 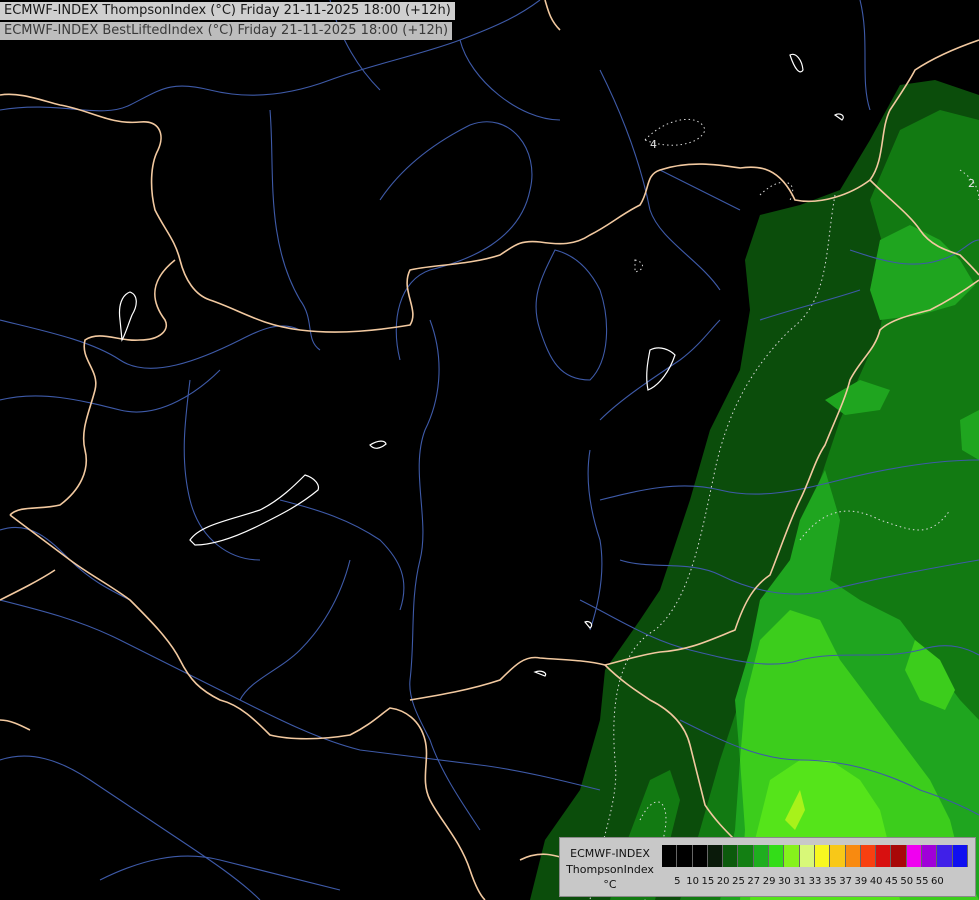 I want to click on legend-ticks: 5 10 15 20 25 27 29 30 31 33 35 37 39 40 45 50 55 60, so click(x=817, y=883).